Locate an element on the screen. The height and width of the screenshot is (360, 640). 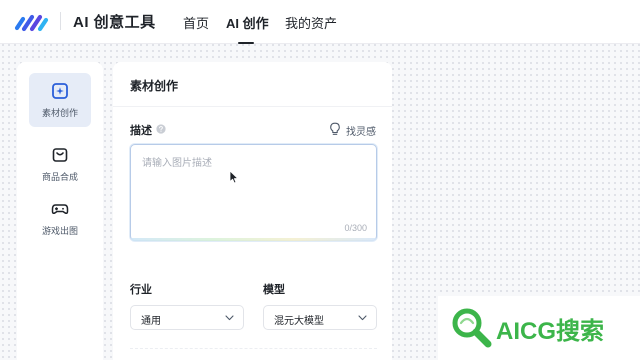
sidebar-item-label: 素材创作 is located at coordinates (59, 113).